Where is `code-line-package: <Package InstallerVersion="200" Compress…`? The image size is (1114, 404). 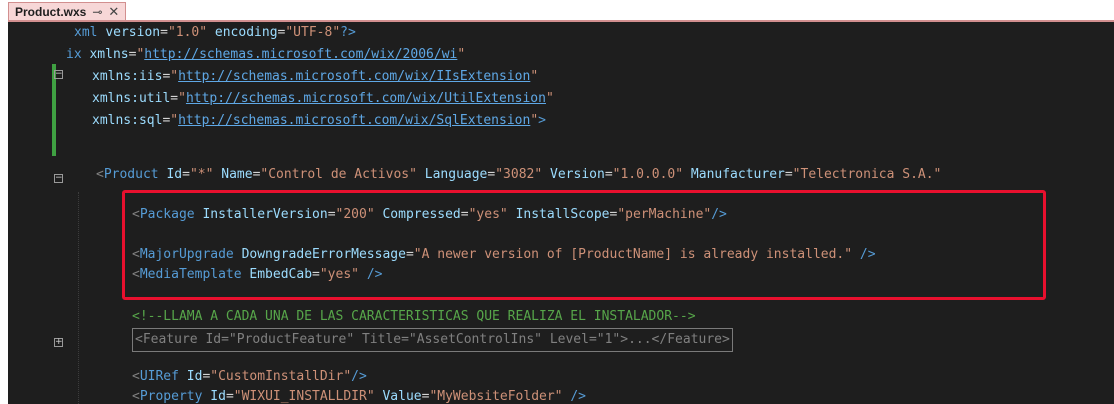
code-line-package: <Package InstallerVersion="200" Compress… is located at coordinates (429, 214).